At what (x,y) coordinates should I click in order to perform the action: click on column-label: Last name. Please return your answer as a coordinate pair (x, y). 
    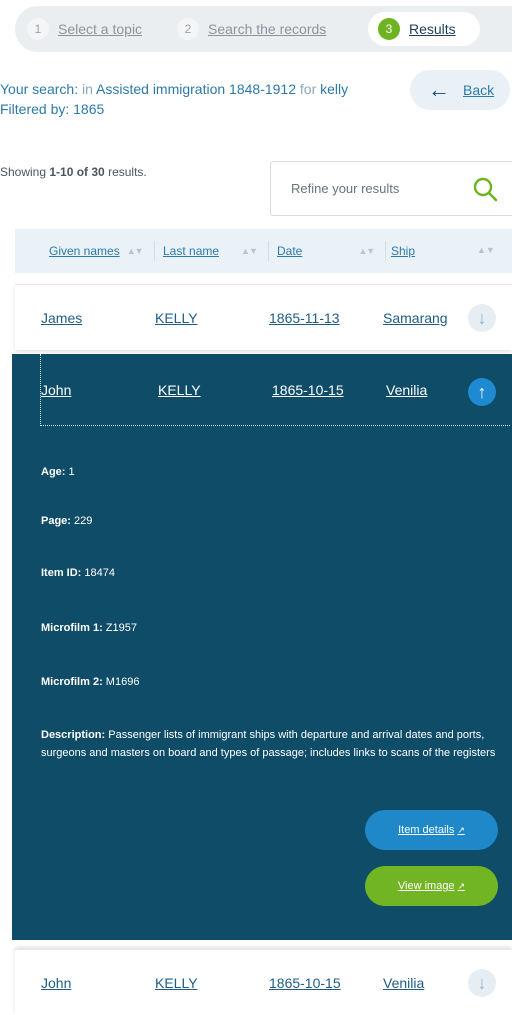
    Looking at the image, I should click on (191, 251).